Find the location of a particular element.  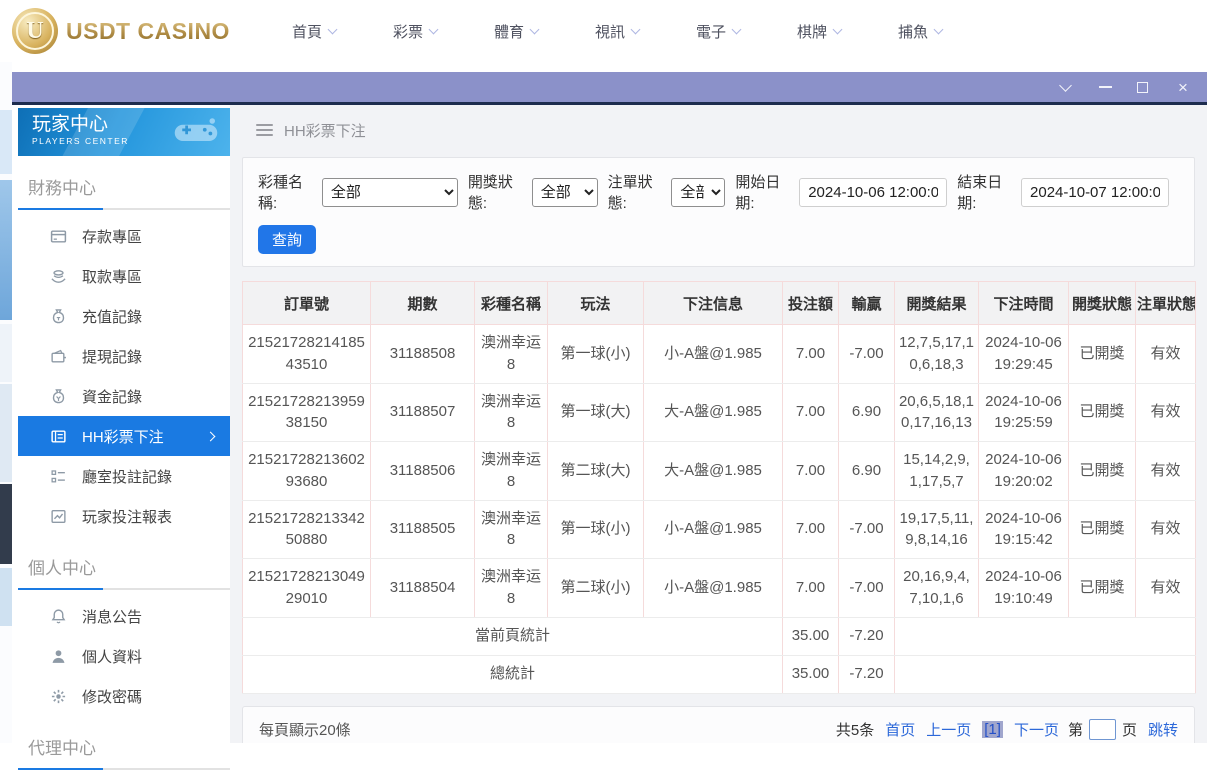

total-count-text: 共5条 is located at coordinates (855, 730).